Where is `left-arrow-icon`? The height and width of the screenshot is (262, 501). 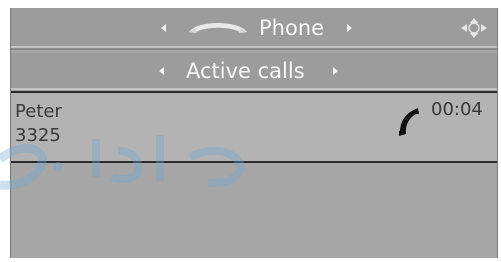 left-arrow-icon is located at coordinates (163, 28).